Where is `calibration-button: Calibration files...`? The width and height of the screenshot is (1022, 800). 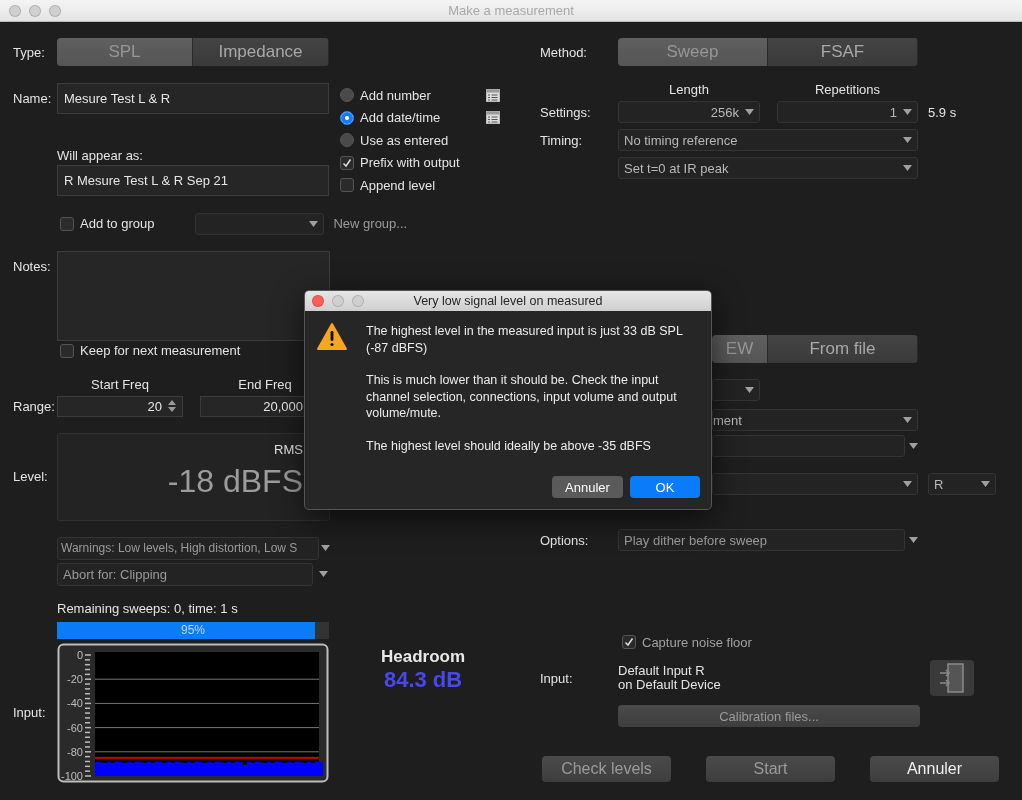
calibration-button: Calibration files... is located at coordinates (769, 716).